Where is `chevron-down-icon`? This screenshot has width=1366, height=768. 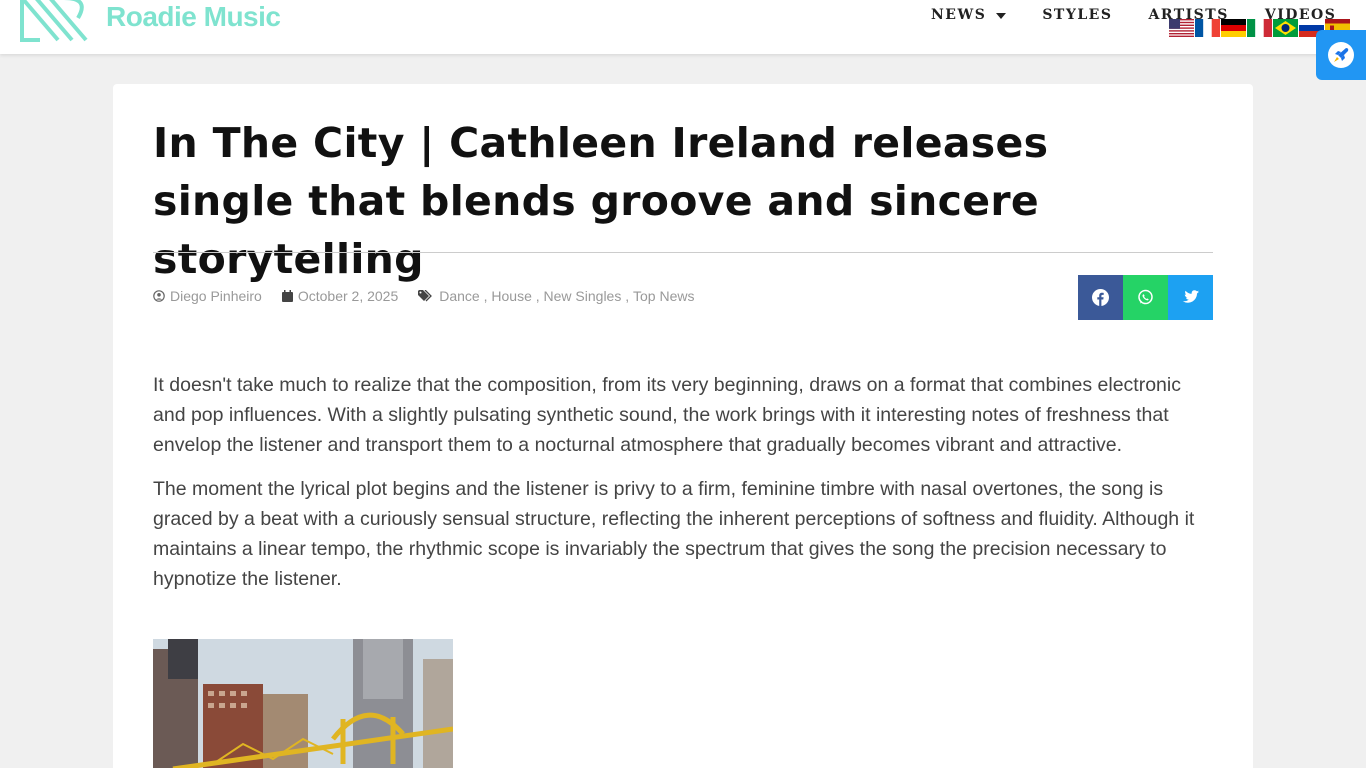
chevron-down-icon is located at coordinates (1001, 15).